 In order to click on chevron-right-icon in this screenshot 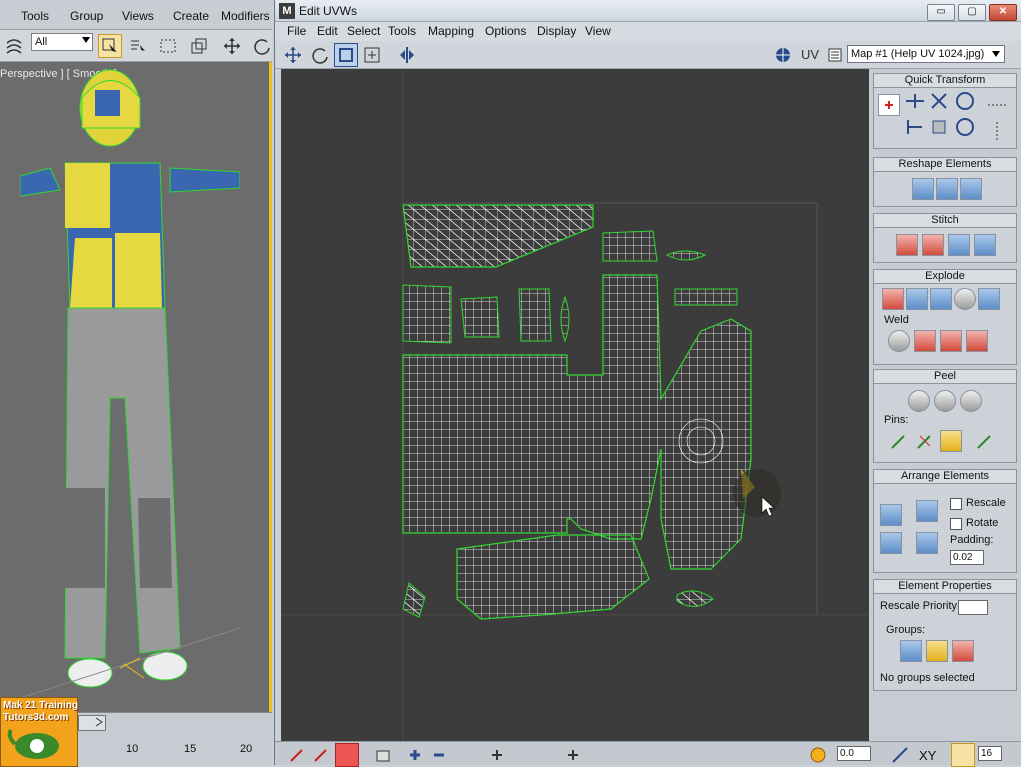, I will do `click(99, 722)`.